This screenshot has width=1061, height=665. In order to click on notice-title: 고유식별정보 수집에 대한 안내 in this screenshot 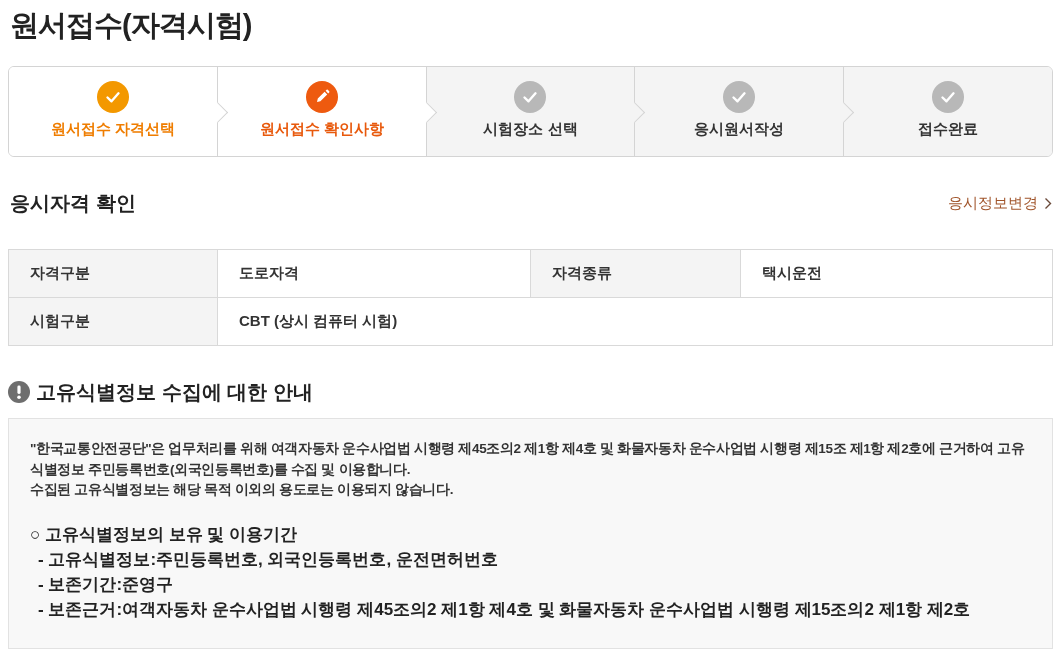, I will do `click(174, 392)`.